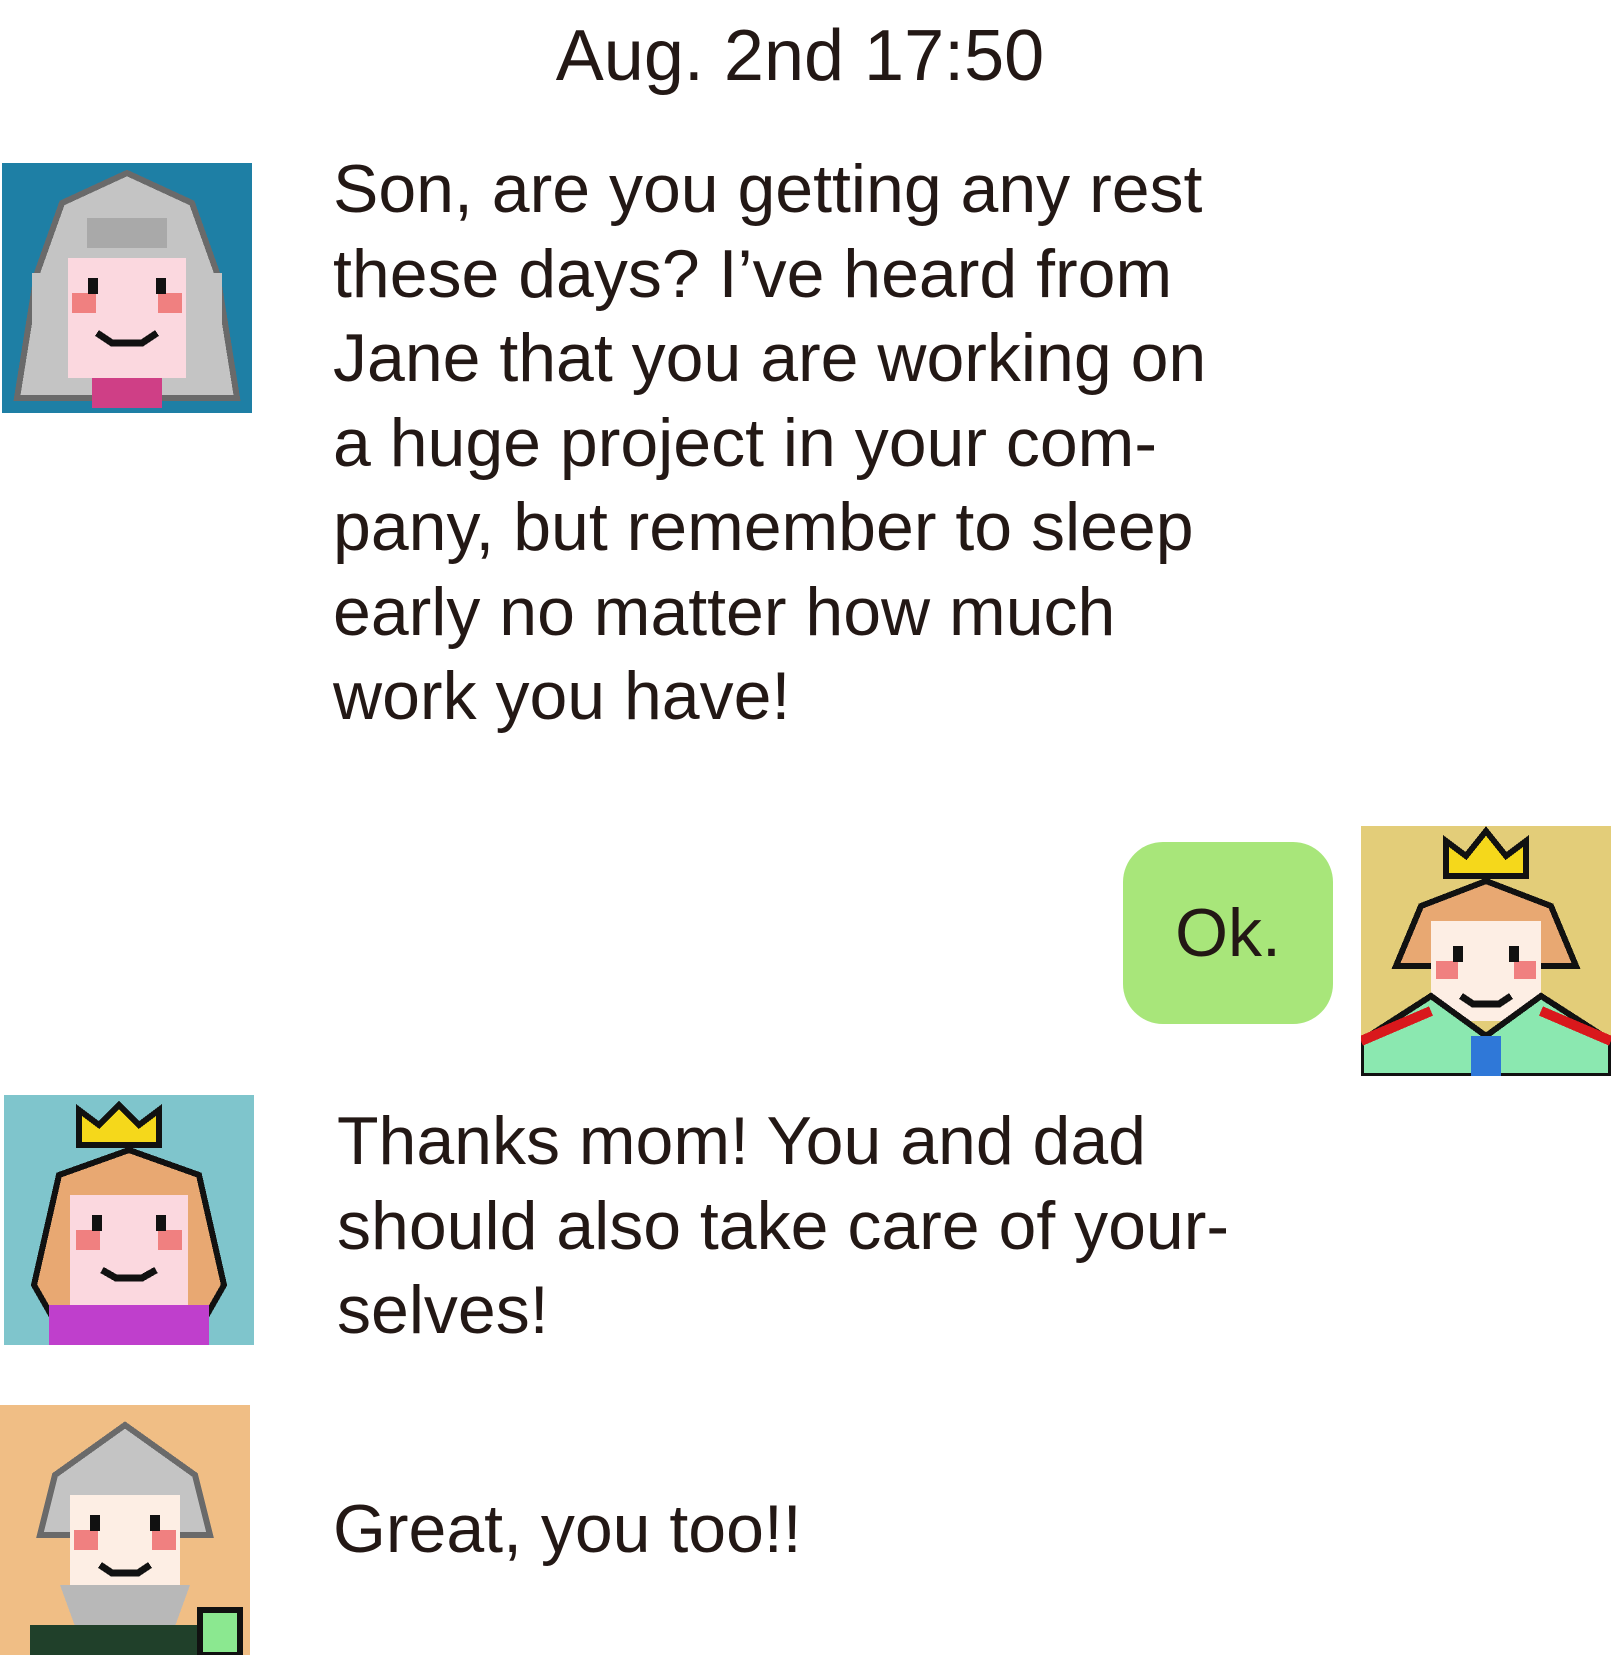 This screenshot has width=1614, height=1655. I want to click on message-text: Ok., so click(1228, 933).